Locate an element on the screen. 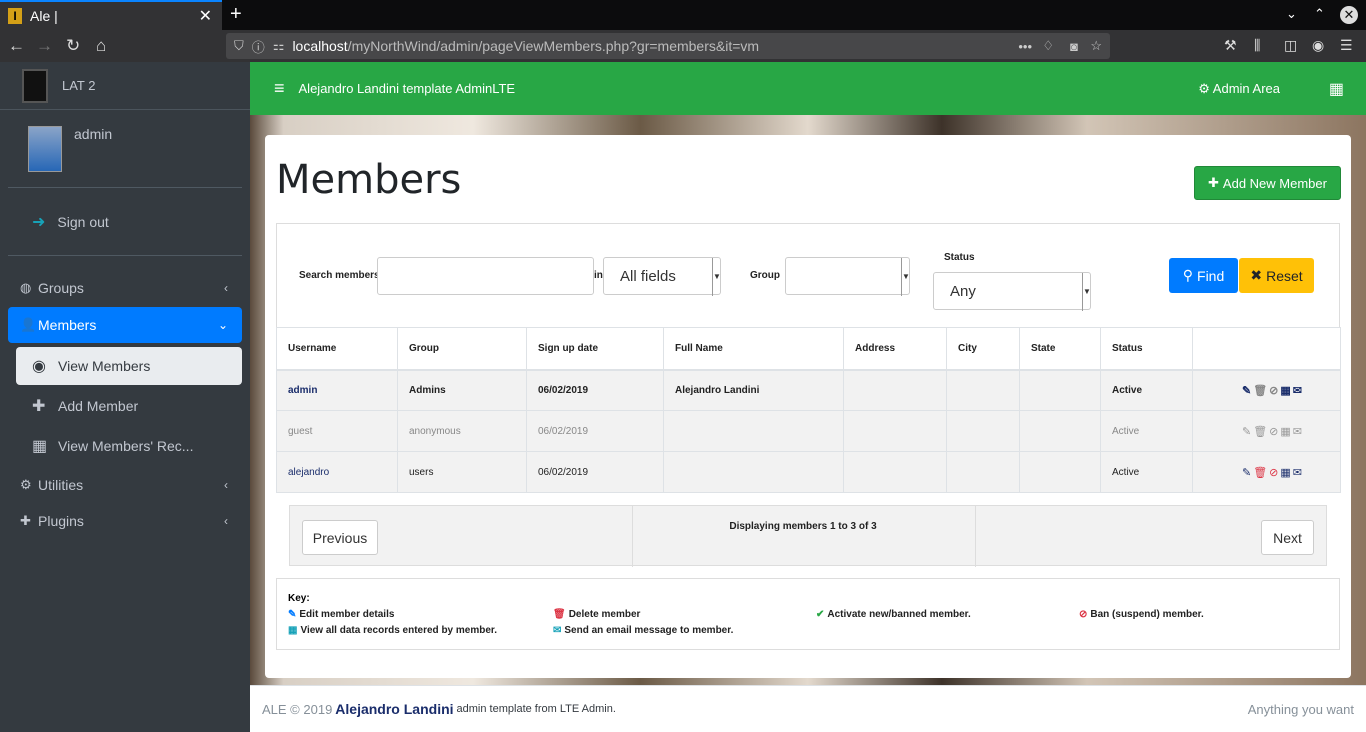 This screenshot has height=732, width=1366. column-header-full-name: Full Name is located at coordinates (753, 349).